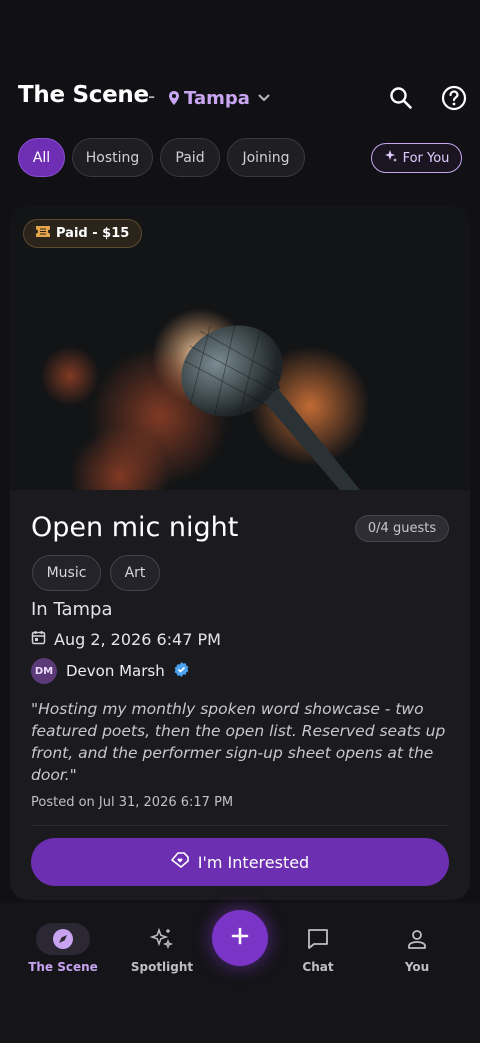 This screenshot has height=1043, width=480. I want to click on event-location: In Tampa, so click(72, 609).